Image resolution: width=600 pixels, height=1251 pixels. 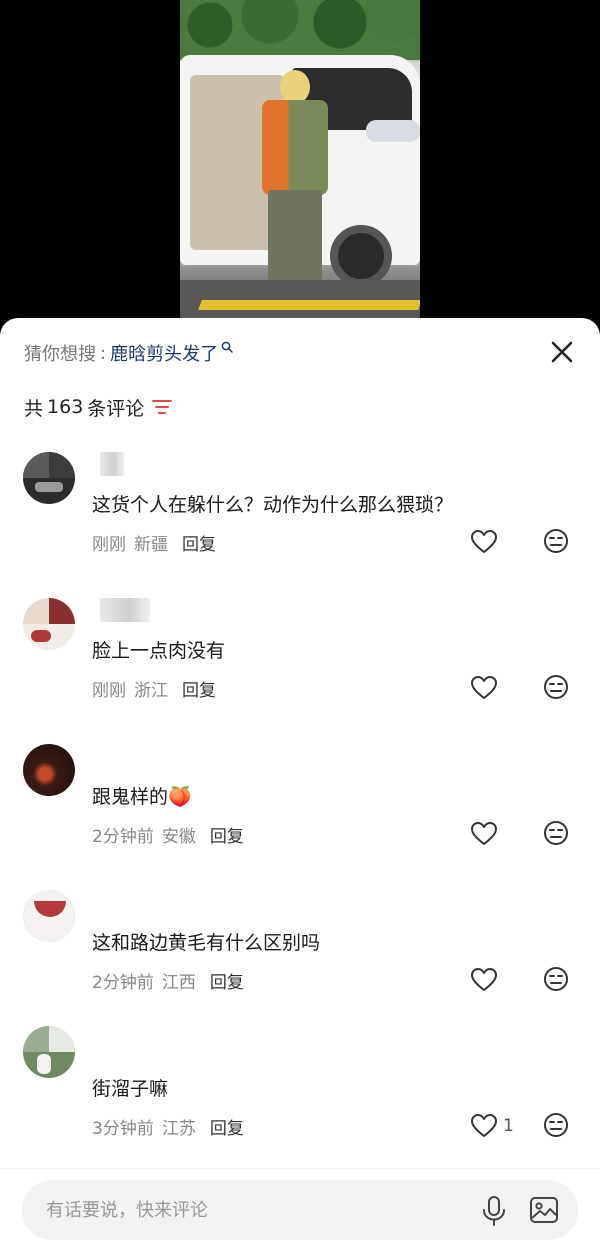 What do you see at coordinates (65, 407) in the screenshot?
I see `count-number: 163` at bounding box center [65, 407].